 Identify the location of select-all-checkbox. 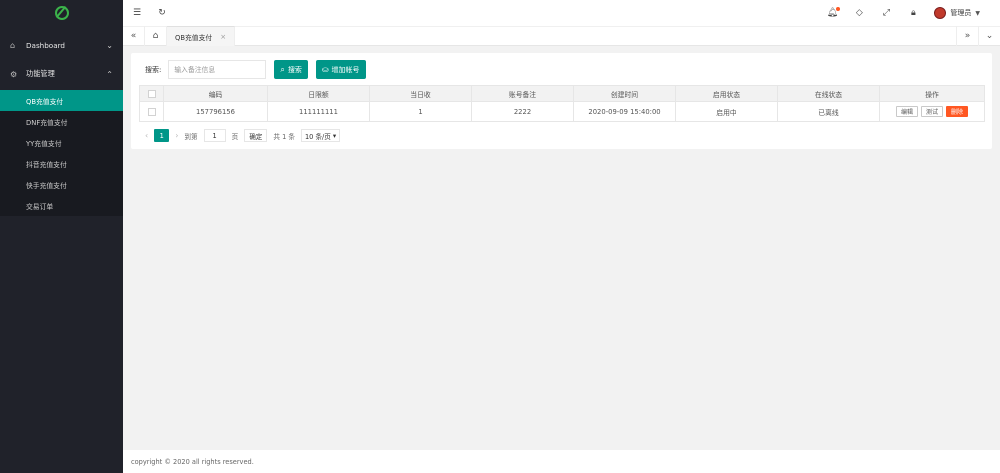
(151, 93).